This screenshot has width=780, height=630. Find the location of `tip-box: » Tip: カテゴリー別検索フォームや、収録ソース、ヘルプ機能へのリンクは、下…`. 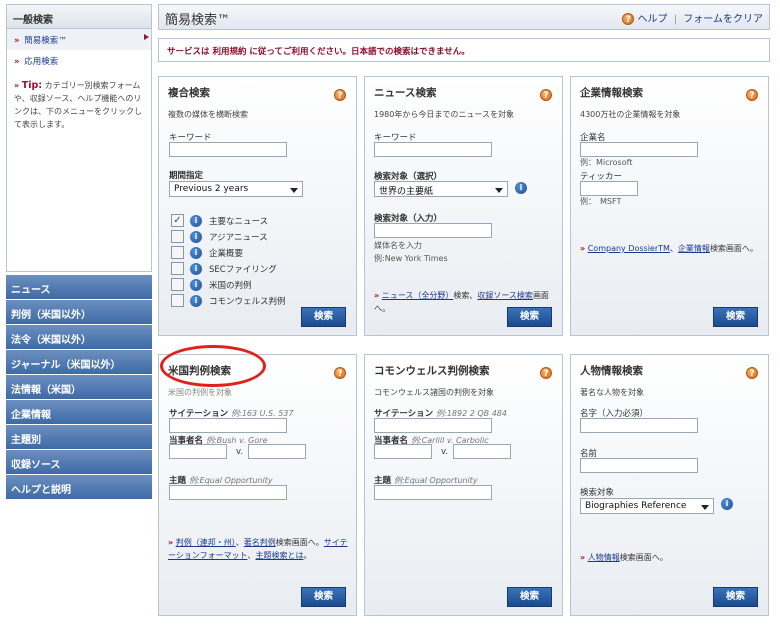

tip-box: » Tip: カテゴリー別検索フォームや、収録ソース、ヘルプ機能へのリンクは、下… is located at coordinates (79, 101).